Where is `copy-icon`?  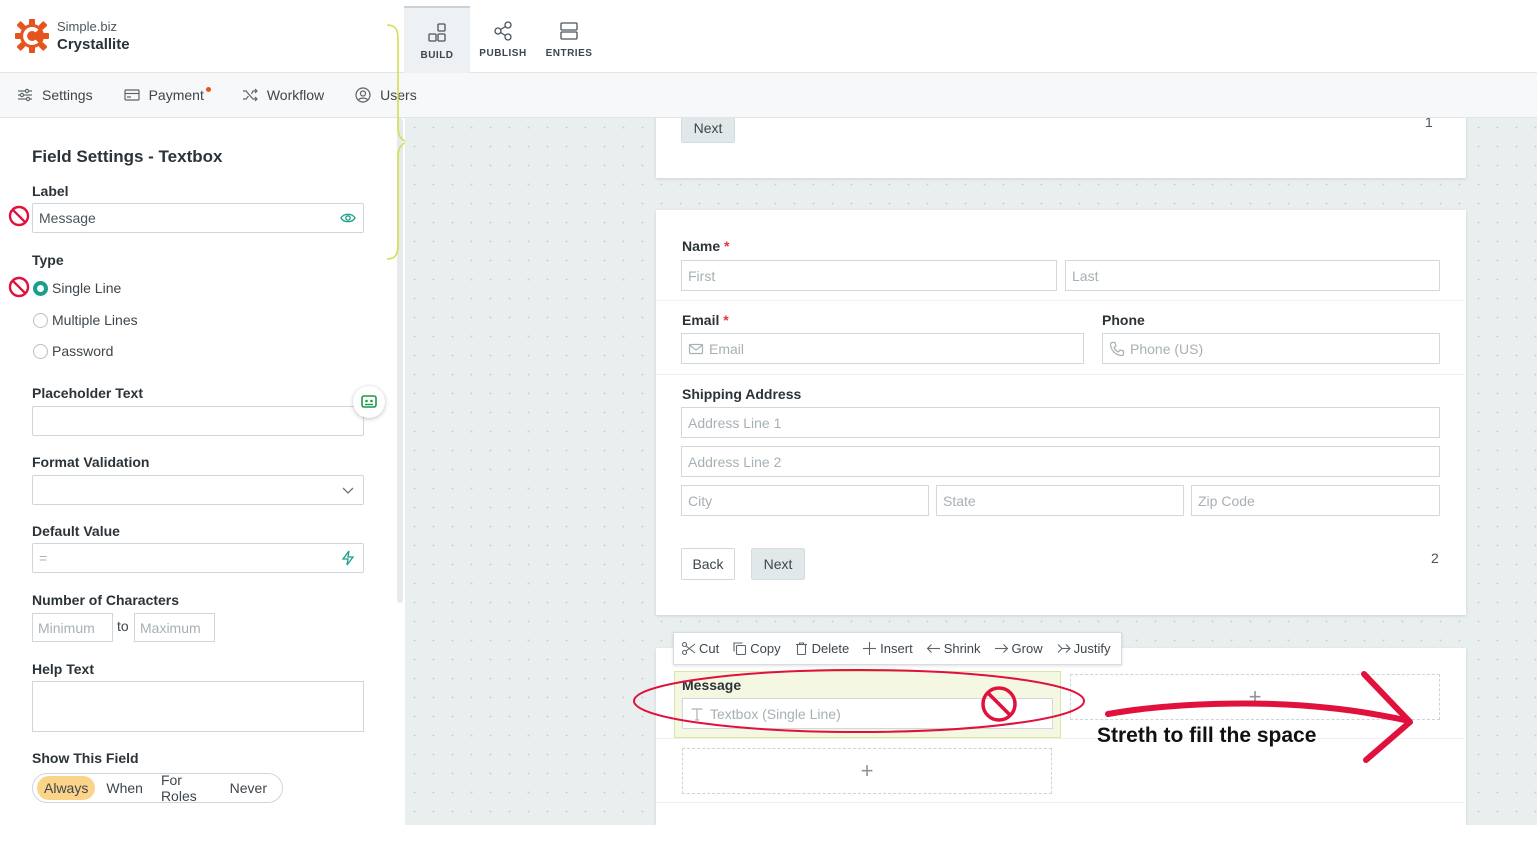 copy-icon is located at coordinates (740, 649).